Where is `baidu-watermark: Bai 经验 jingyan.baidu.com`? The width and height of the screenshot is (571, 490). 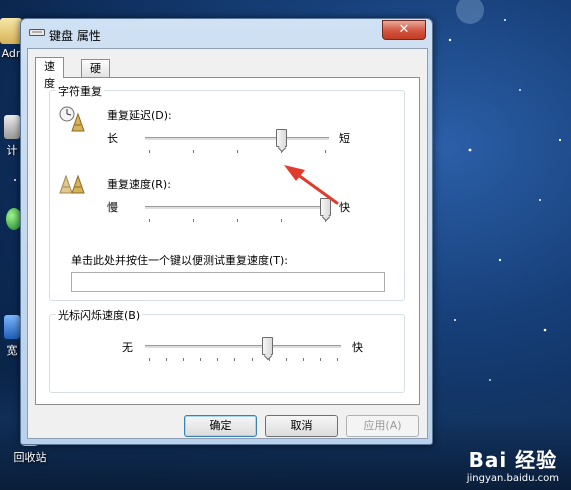 baidu-watermark: Bai 经验 jingyan.baidu.com is located at coordinates (513, 464).